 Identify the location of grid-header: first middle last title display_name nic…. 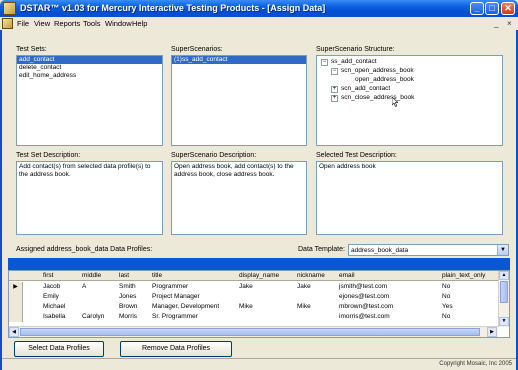
(259, 276).